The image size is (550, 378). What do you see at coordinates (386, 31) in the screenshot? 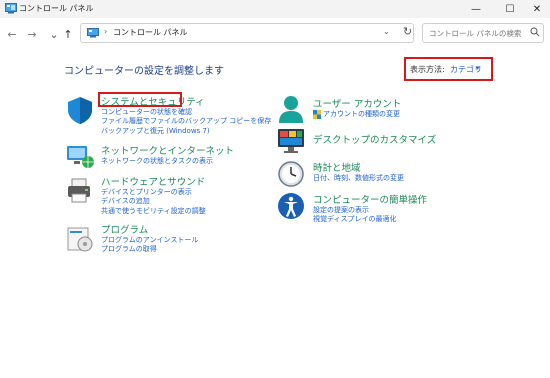
I see `address-dropdown-icon: ⌄` at bounding box center [386, 31].